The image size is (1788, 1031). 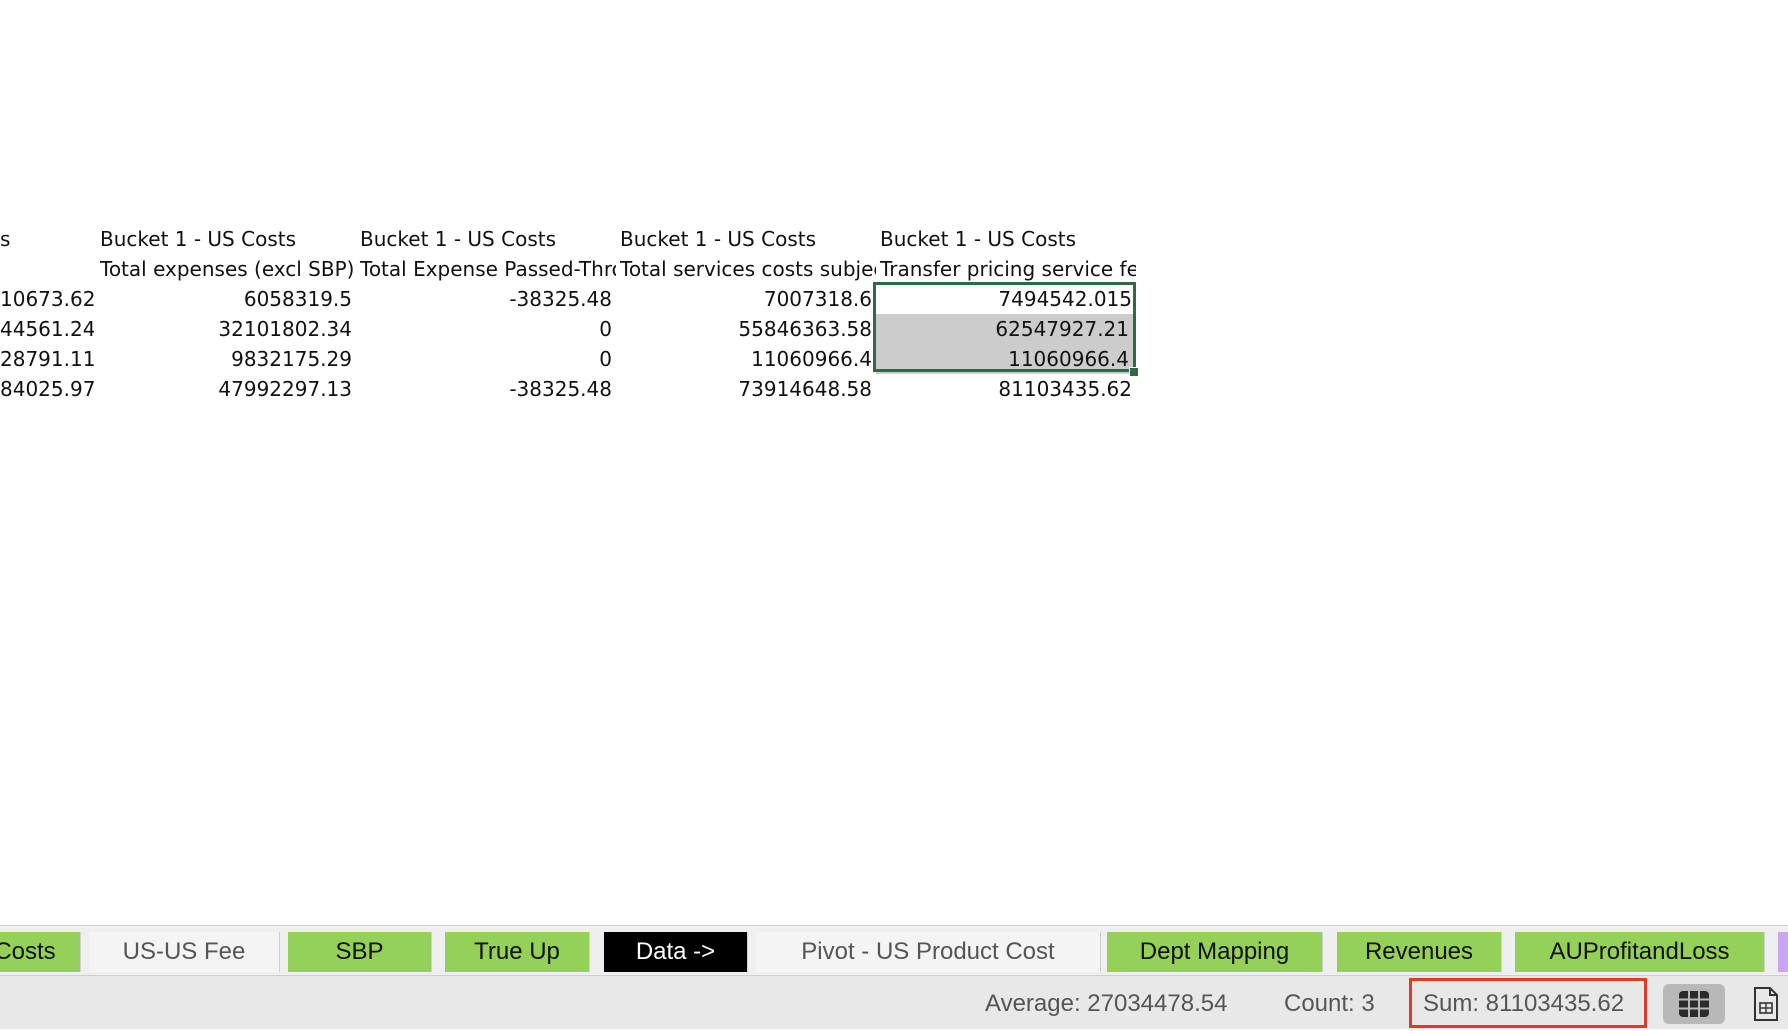 I want to click on sheet-tab-us-us-fee: US-US Fee, so click(x=184, y=952).